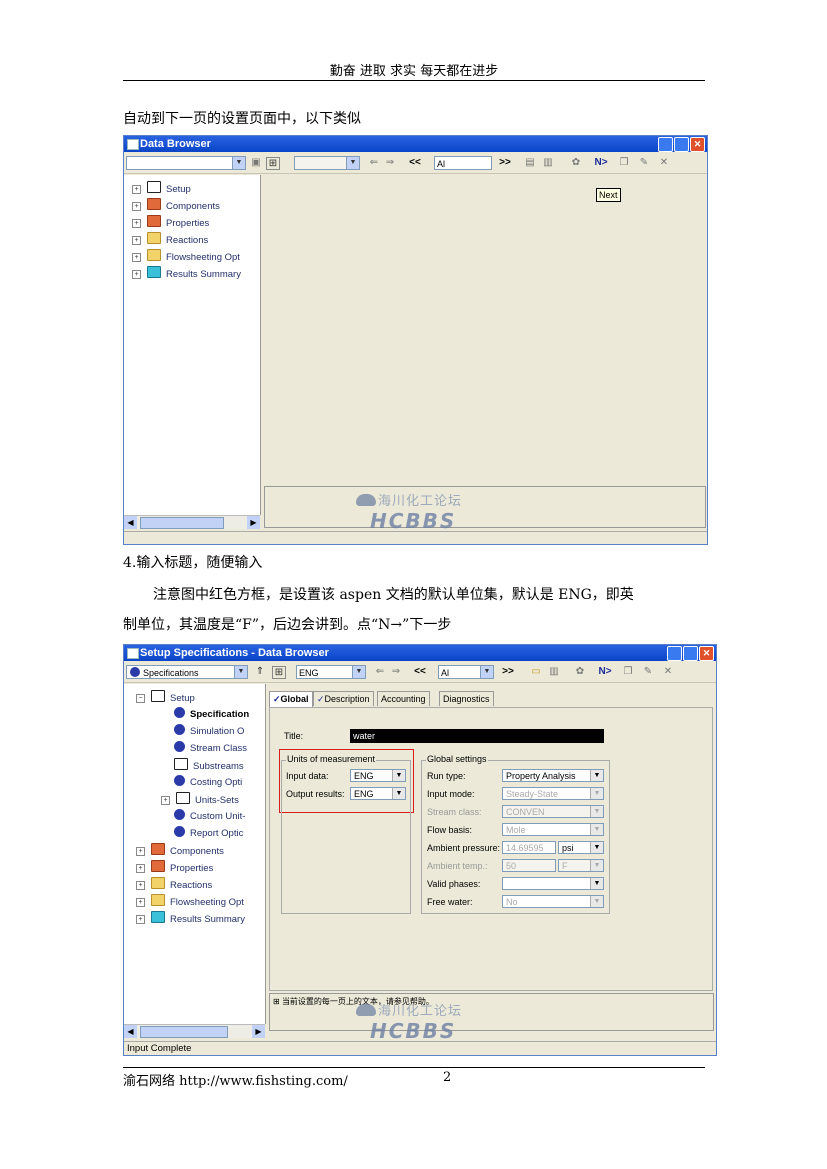 The height and width of the screenshot is (1169, 827). Describe the element at coordinates (161, 188) in the screenshot. I see `tree-item-setup: + Setup` at that location.